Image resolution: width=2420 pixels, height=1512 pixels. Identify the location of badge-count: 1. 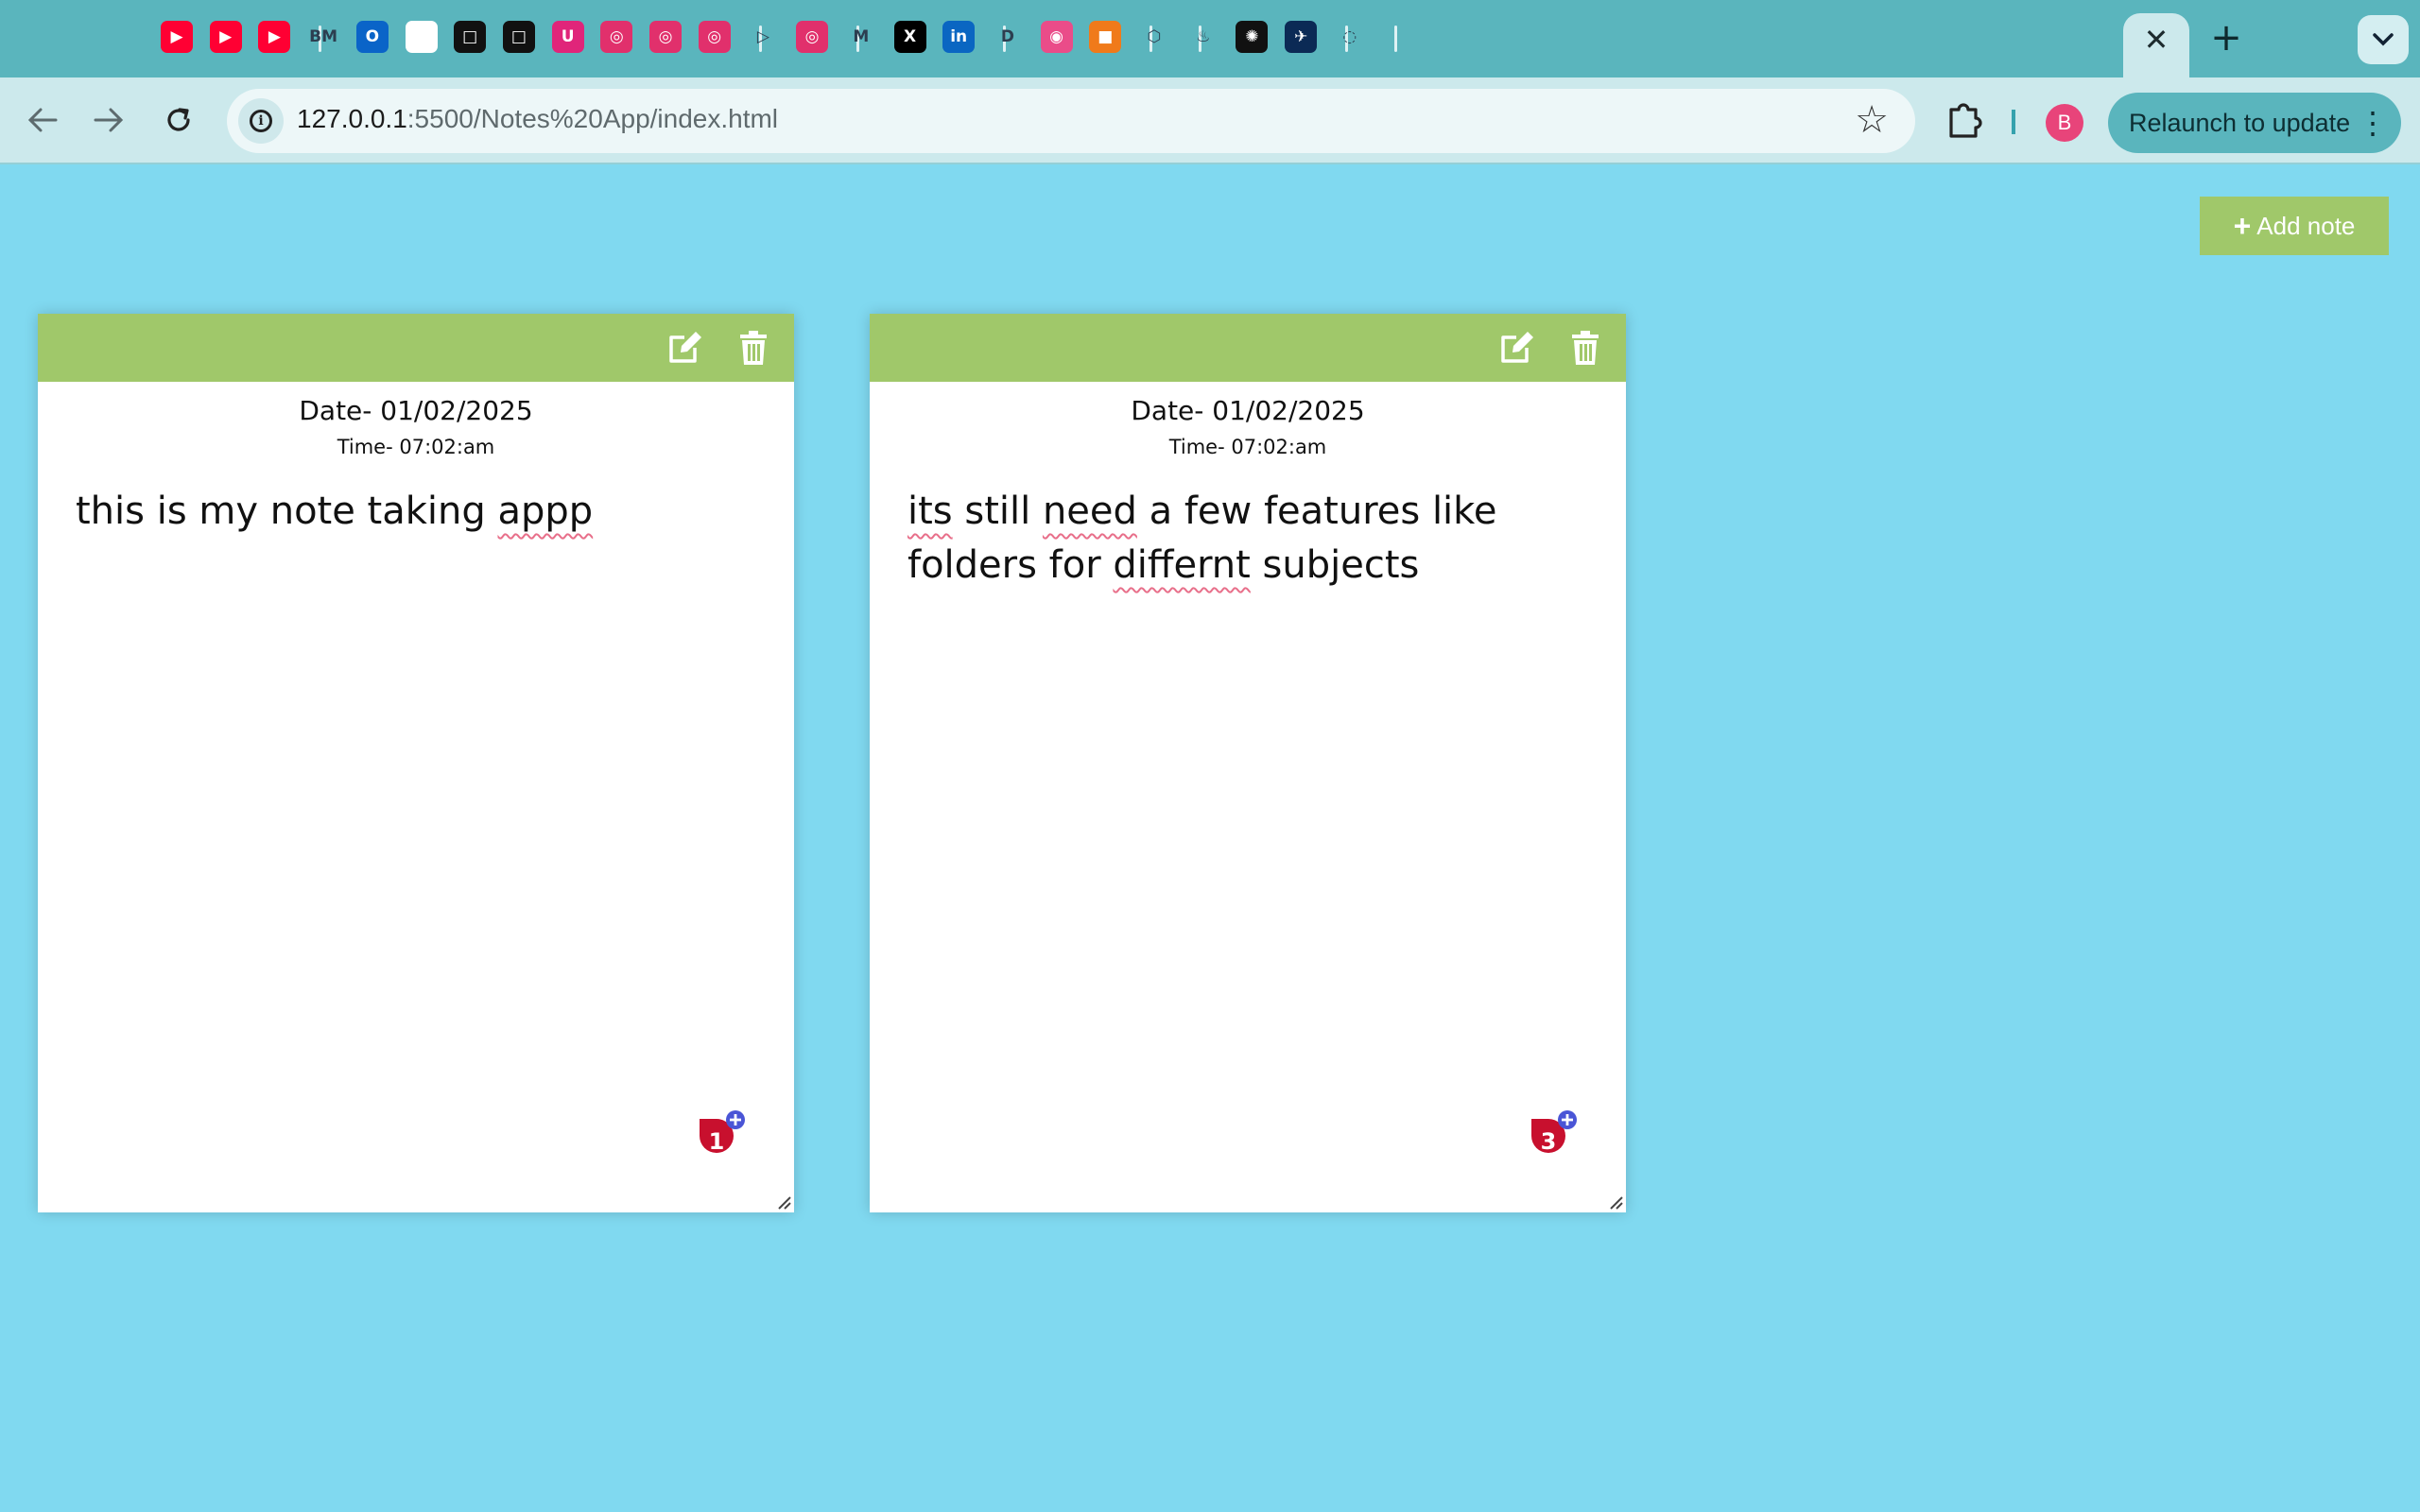
(717, 1141).